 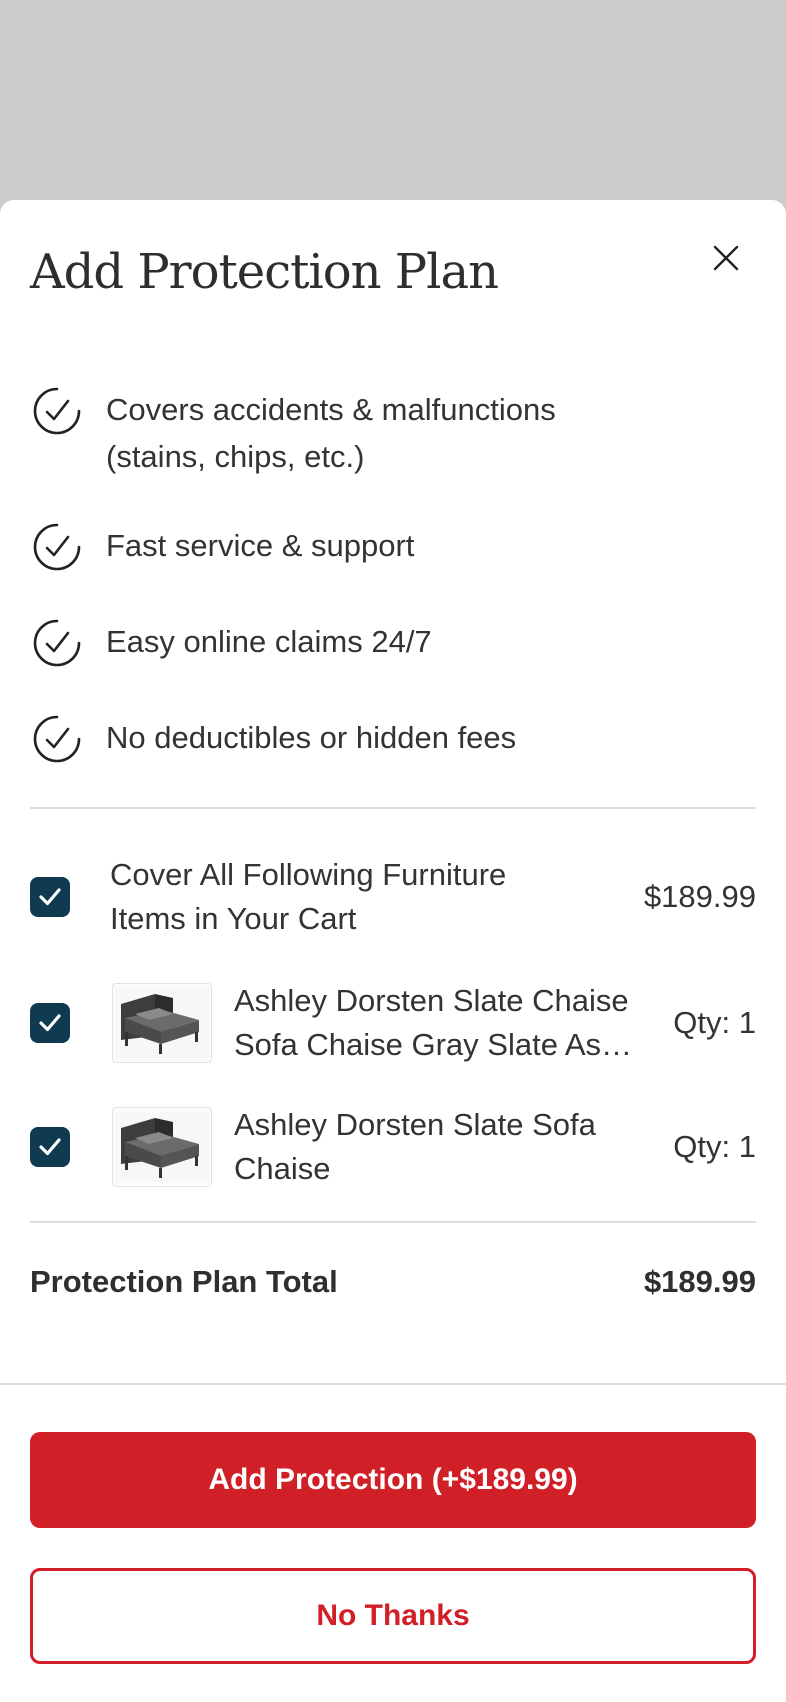 What do you see at coordinates (434, 1044) in the screenshot?
I see `product-name-line2: Sofa Chaise Gray Slate Ashley Dorsten` at bounding box center [434, 1044].